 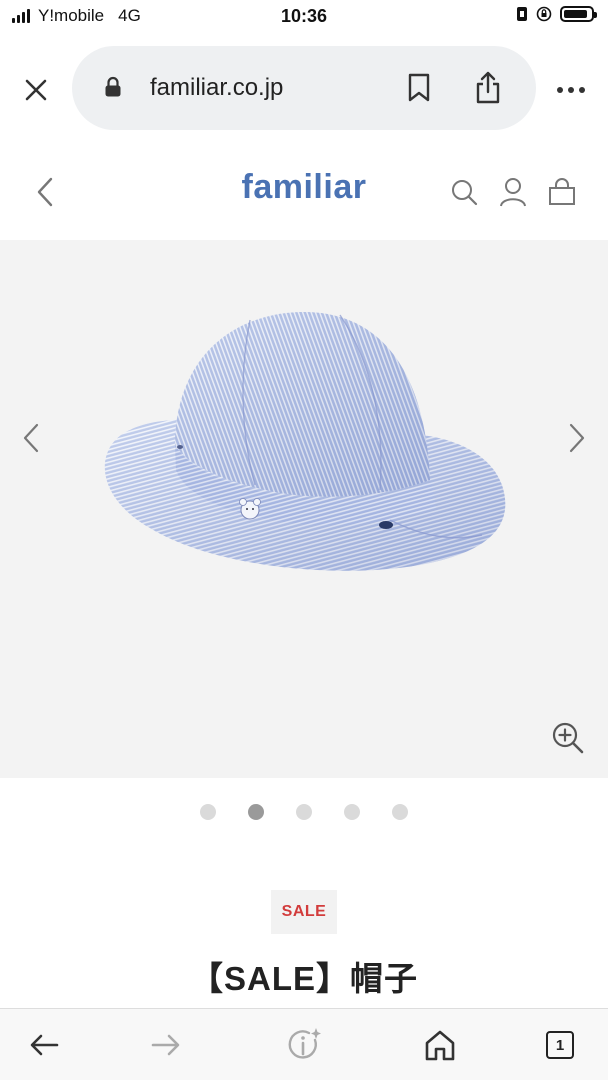 I want to click on cart-button, so click(x=562, y=192).